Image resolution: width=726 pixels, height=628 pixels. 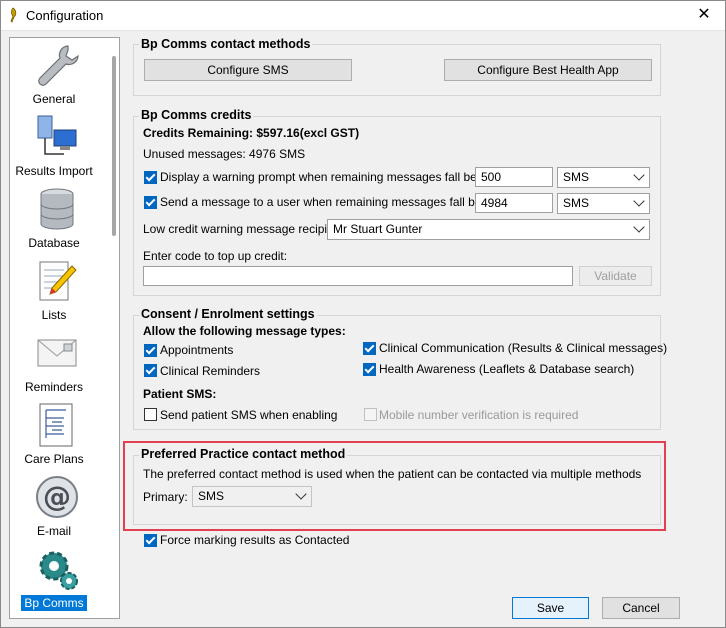 What do you see at coordinates (54, 603) in the screenshot?
I see `sidebar-item-label: Bp Comms` at bounding box center [54, 603].